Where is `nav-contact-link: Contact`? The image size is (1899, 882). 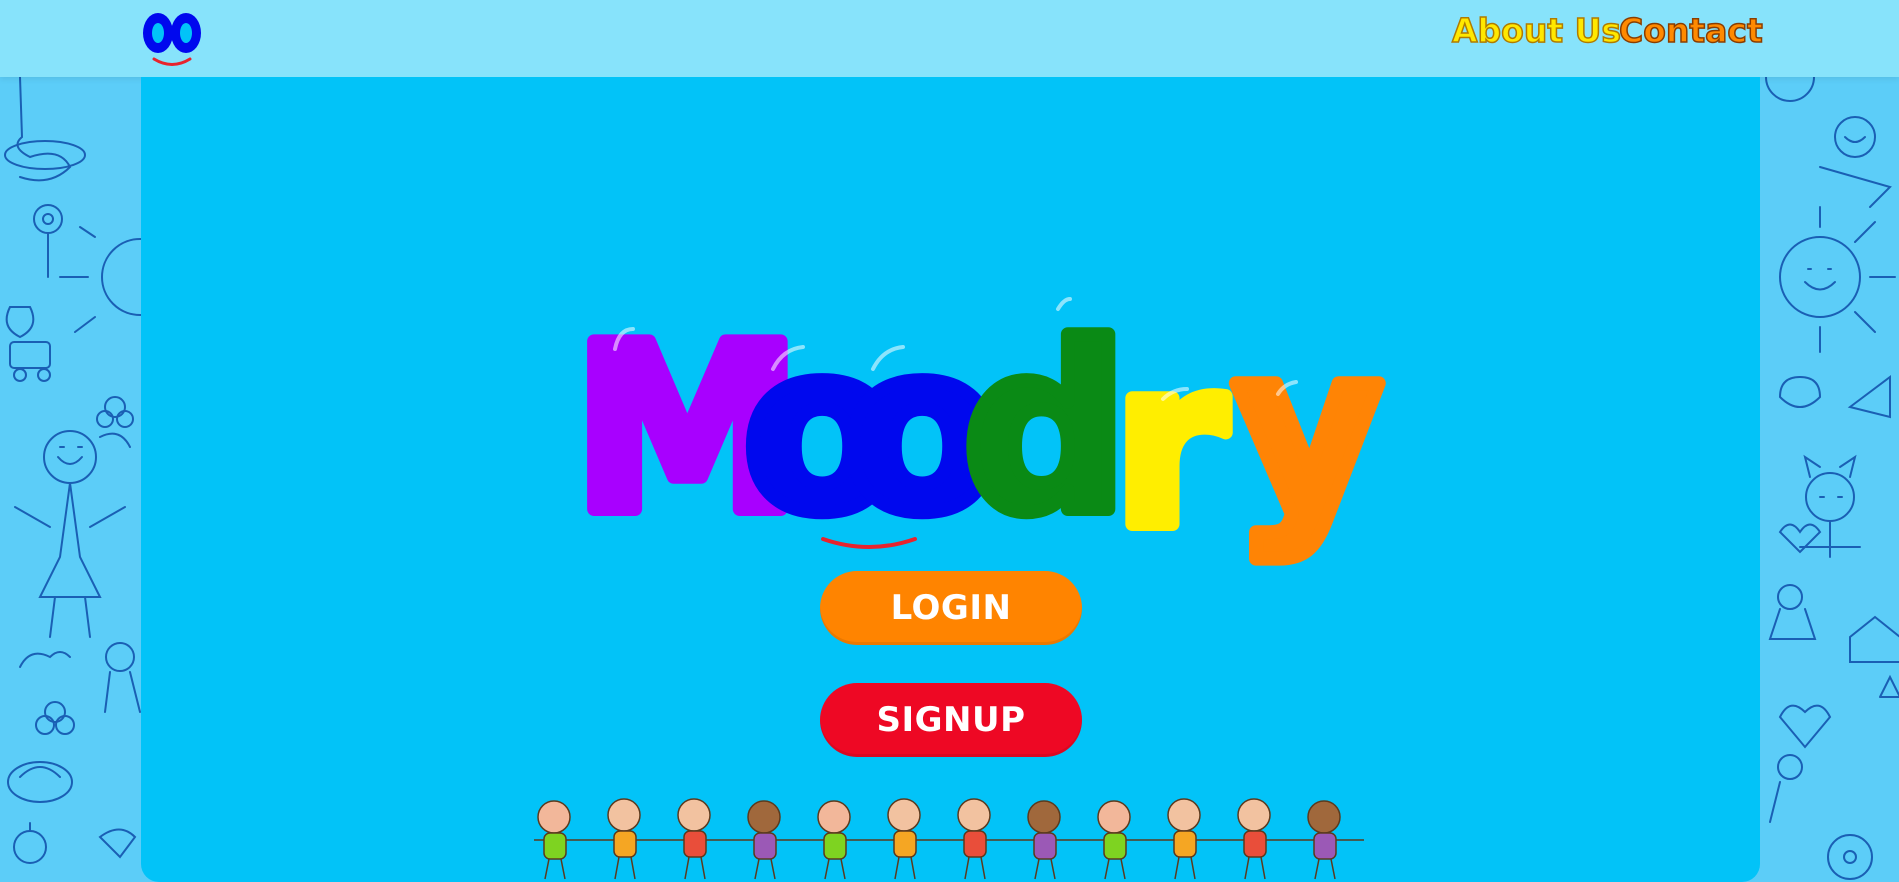
nav-contact-link: Contact is located at coordinates (1690, 31).